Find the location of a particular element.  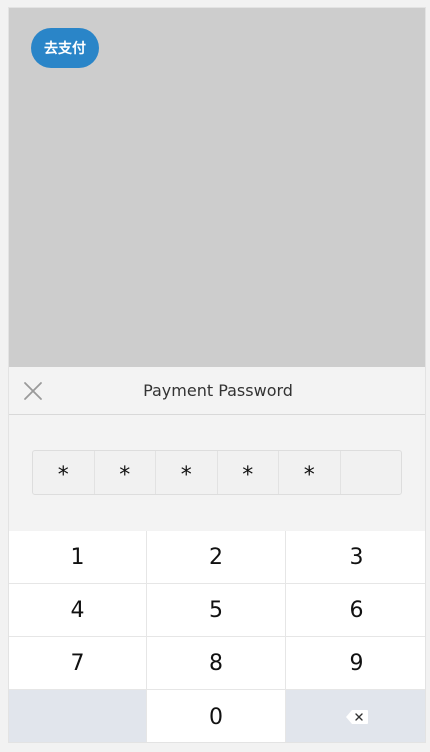

password-digit-1: * is located at coordinates (64, 472).